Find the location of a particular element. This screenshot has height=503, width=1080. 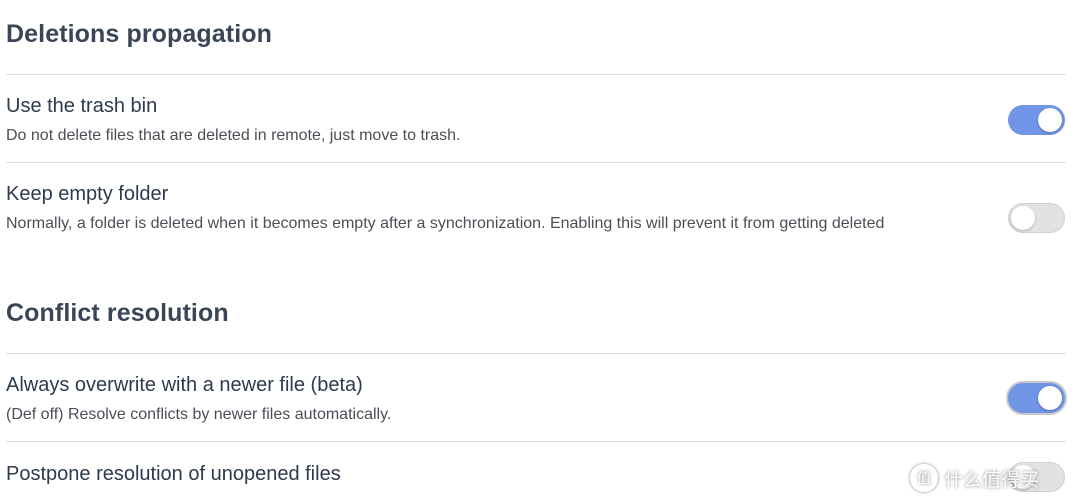

setting-name: Keep empty folder is located at coordinates (87, 194).